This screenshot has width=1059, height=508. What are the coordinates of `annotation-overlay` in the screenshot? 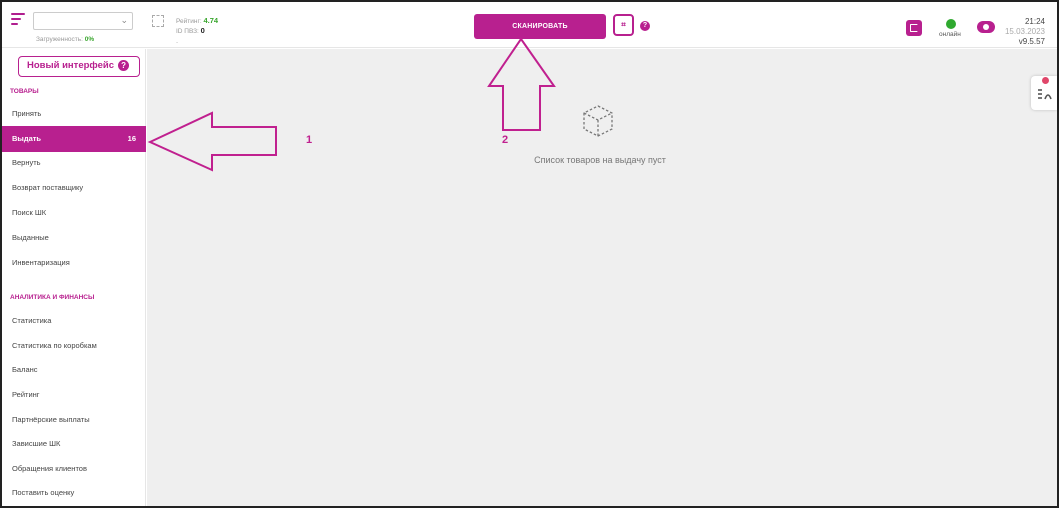 It's located at (351, 104).